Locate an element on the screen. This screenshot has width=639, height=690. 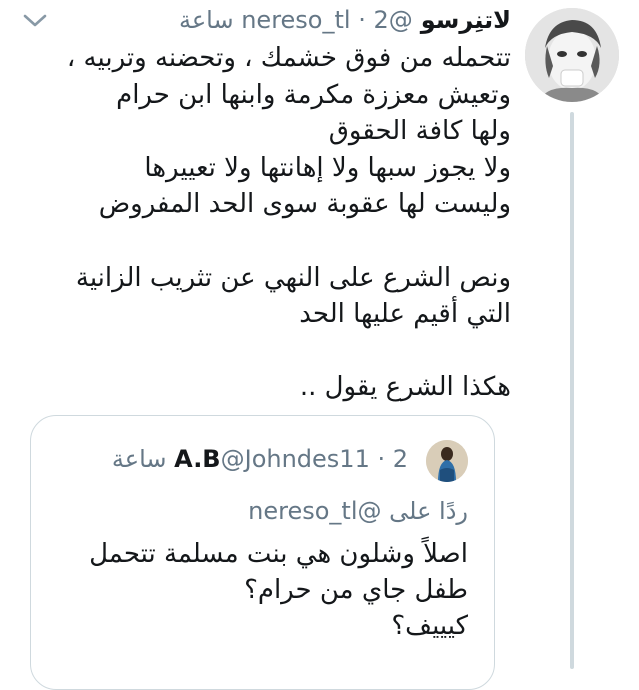
tweet-line: ولا يجوز سبها ولا إهانتها ولا تعييرها is located at coordinates (327, 167).